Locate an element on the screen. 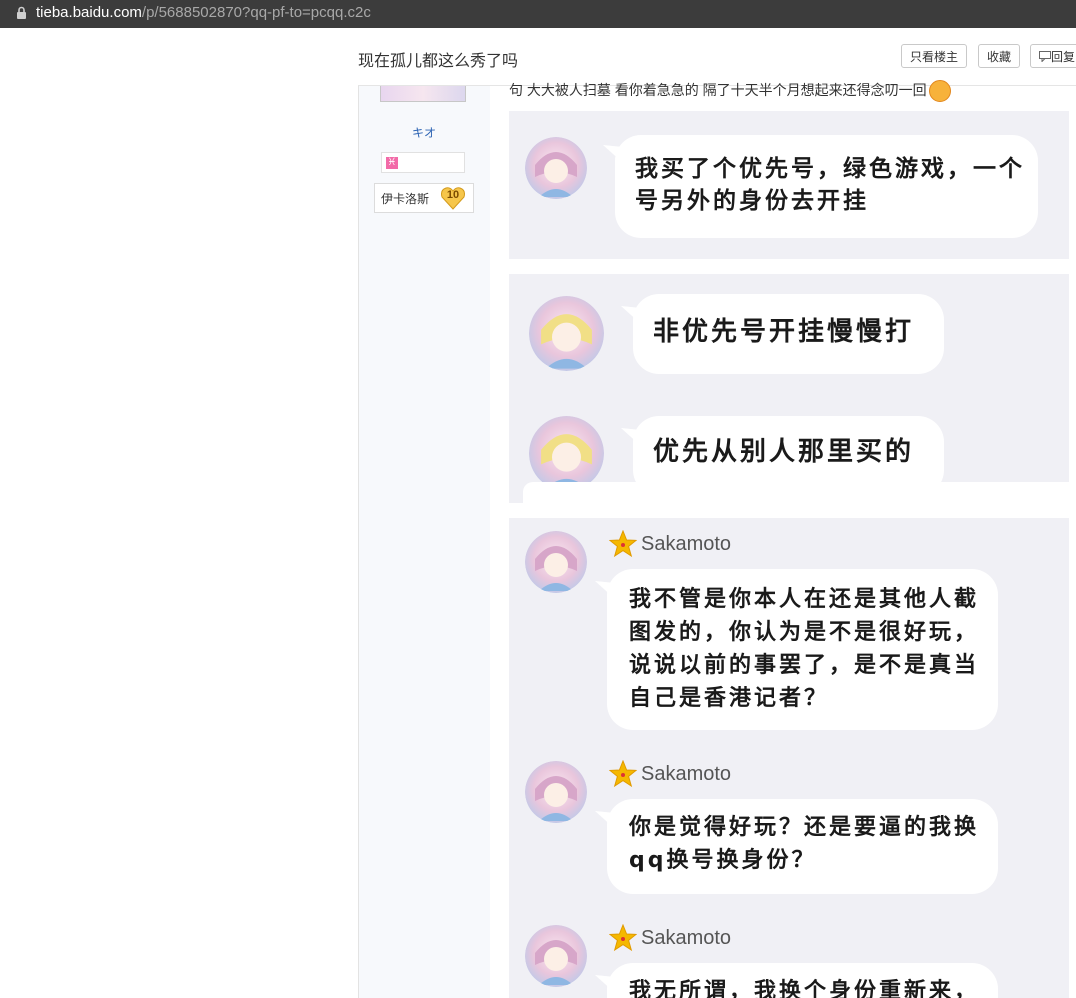 The height and width of the screenshot is (998, 1076). chat-message: 我买了个优先号，绿色游戏，一个 号另外的身份去开挂 is located at coordinates (830, 185).